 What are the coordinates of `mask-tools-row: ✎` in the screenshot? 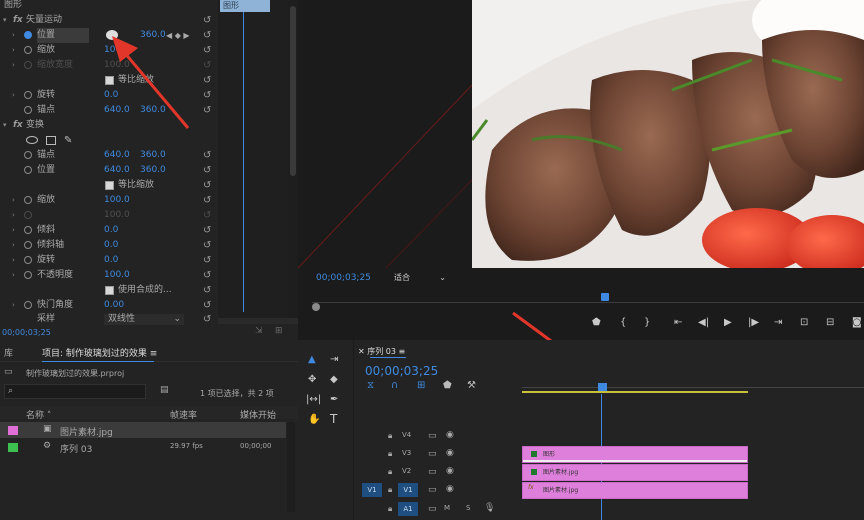 It's located at (109, 140).